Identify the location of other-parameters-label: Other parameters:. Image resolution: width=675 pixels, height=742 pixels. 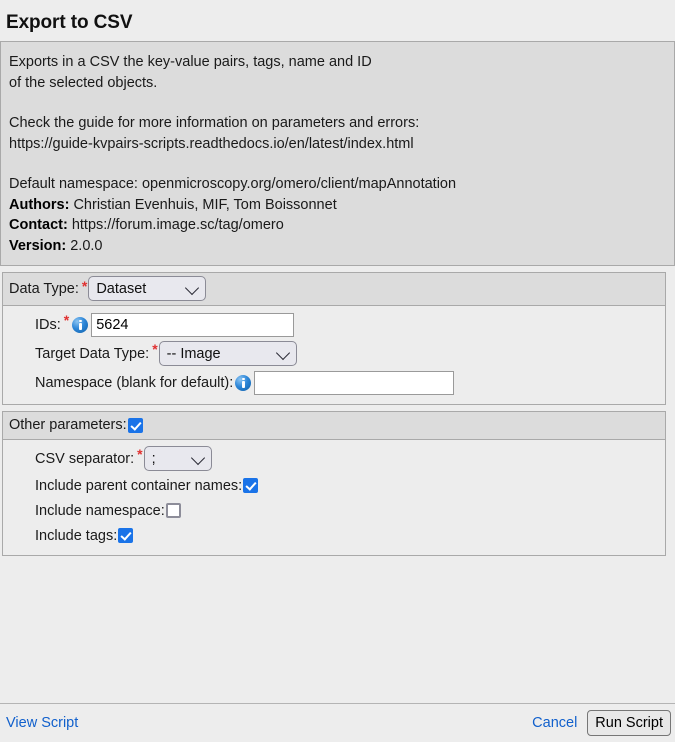
(68, 425).